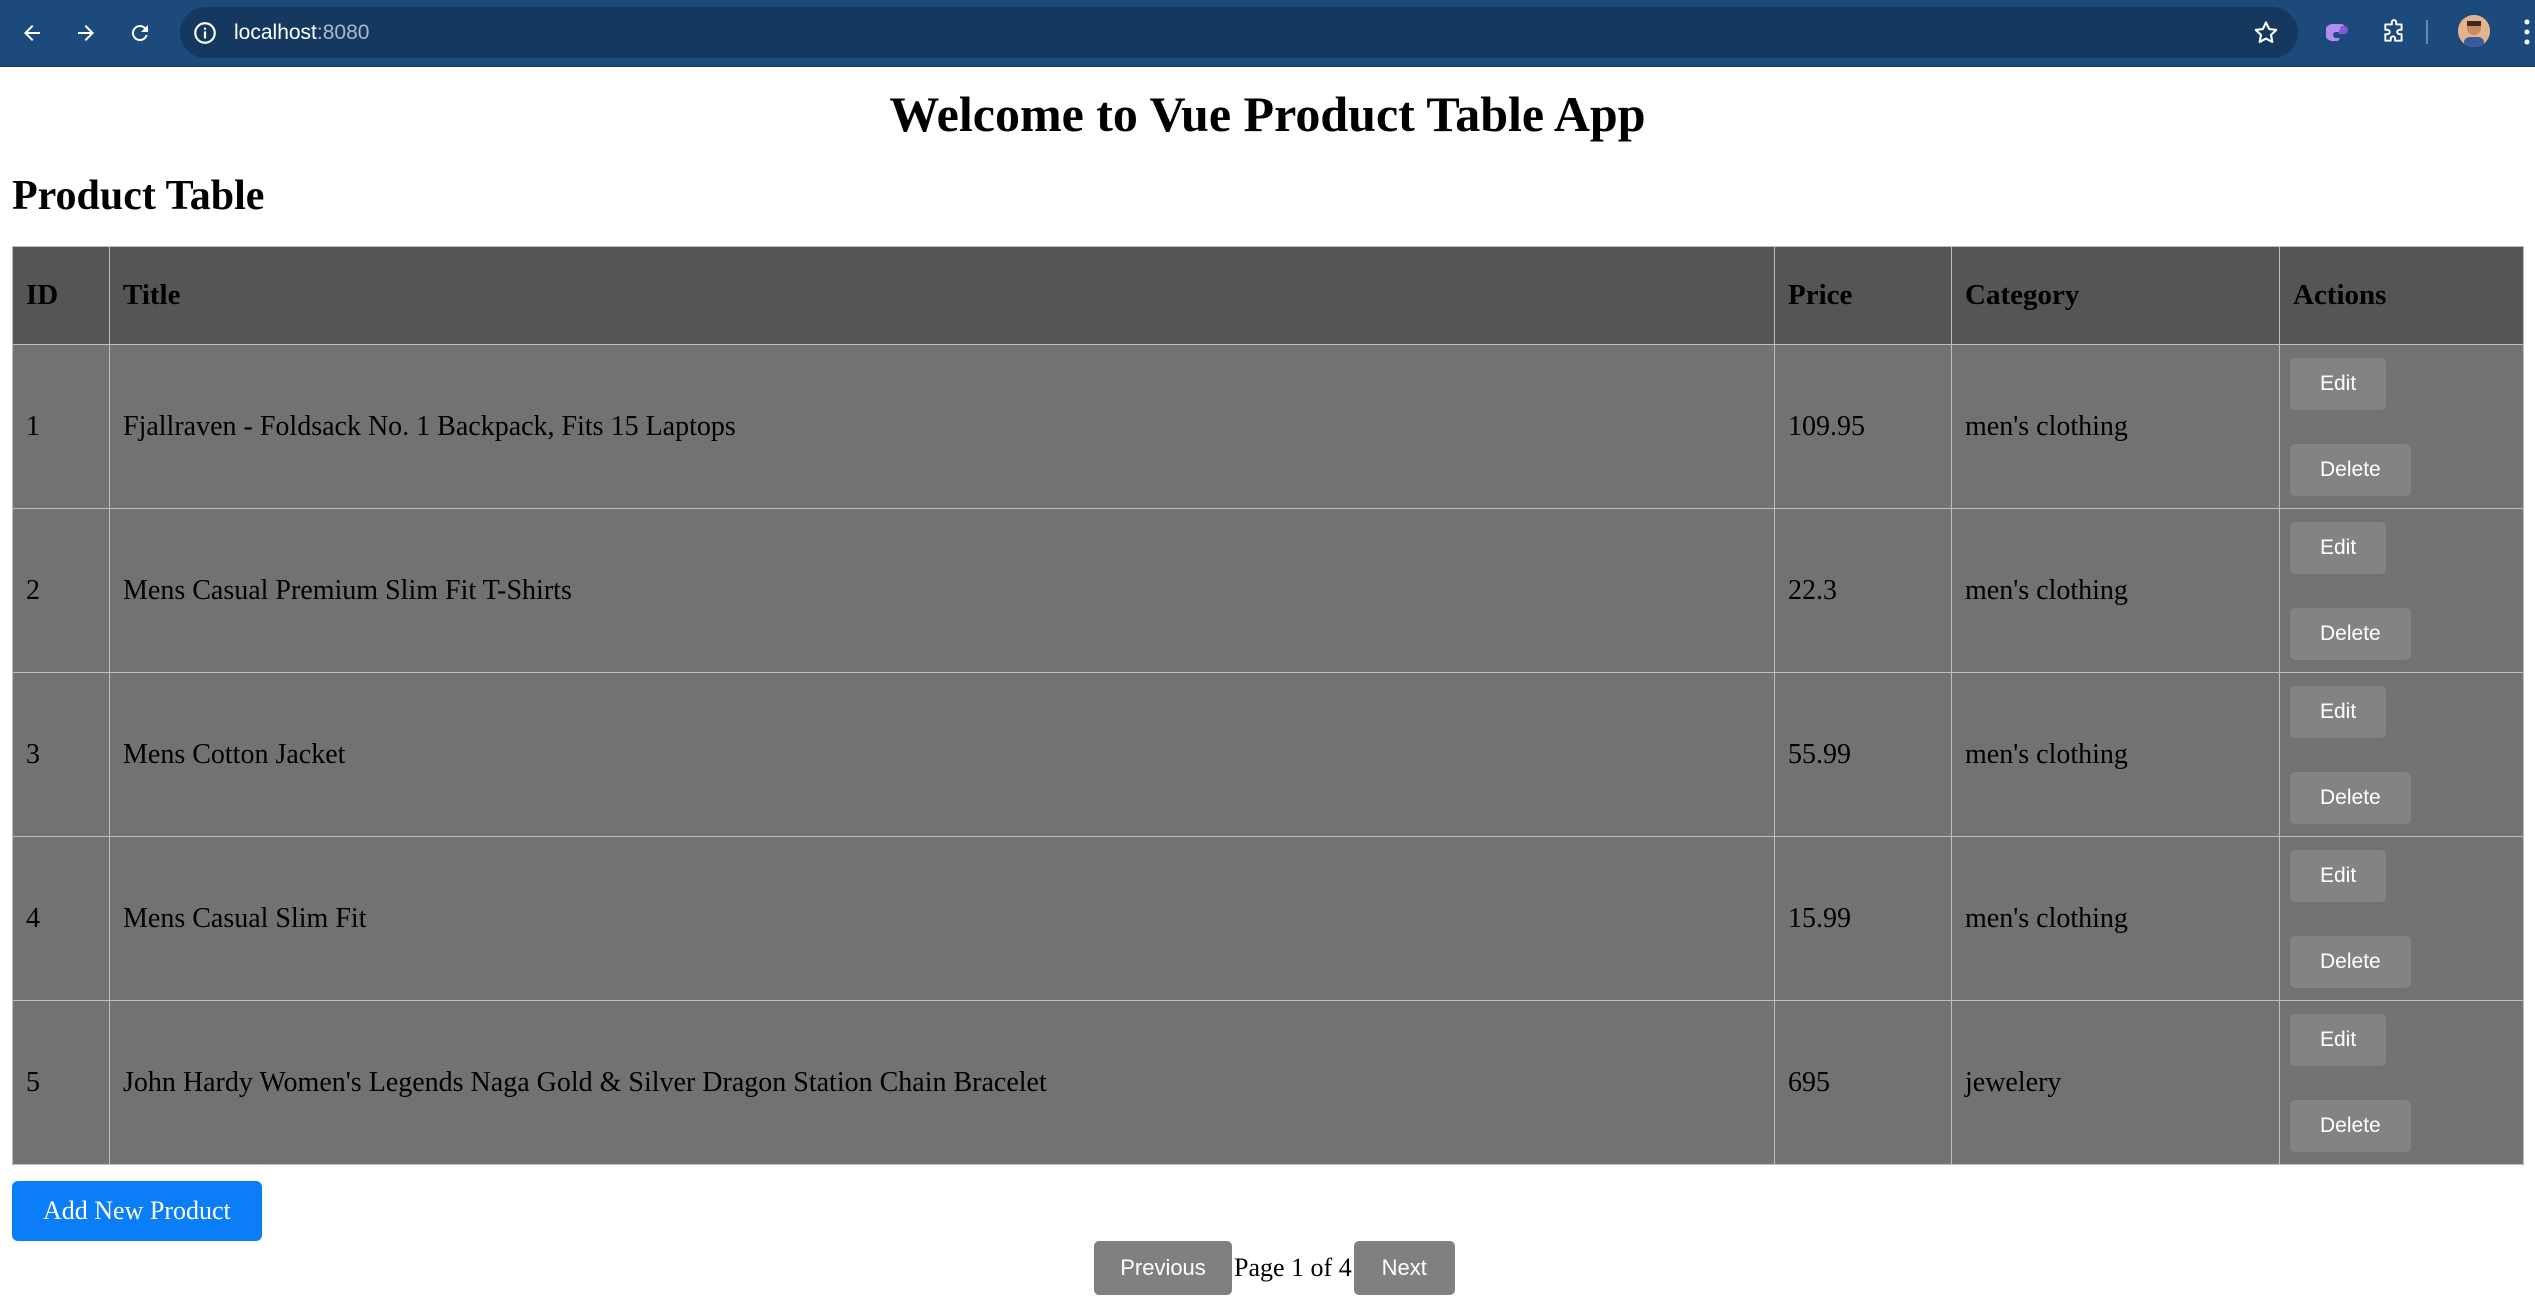 The width and height of the screenshot is (2535, 1296). What do you see at coordinates (86, 33) in the screenshot?
I see `forward-icon` at bounding box center [86, 33].